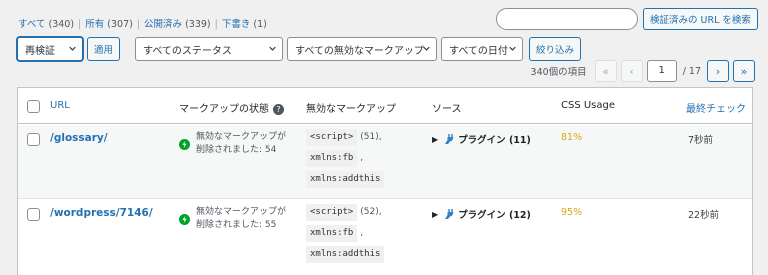 Image resolution: width=768 pixels, height=275 pixels. I want to click on filter-published-link: 公開済み (339), so click(177, 24).